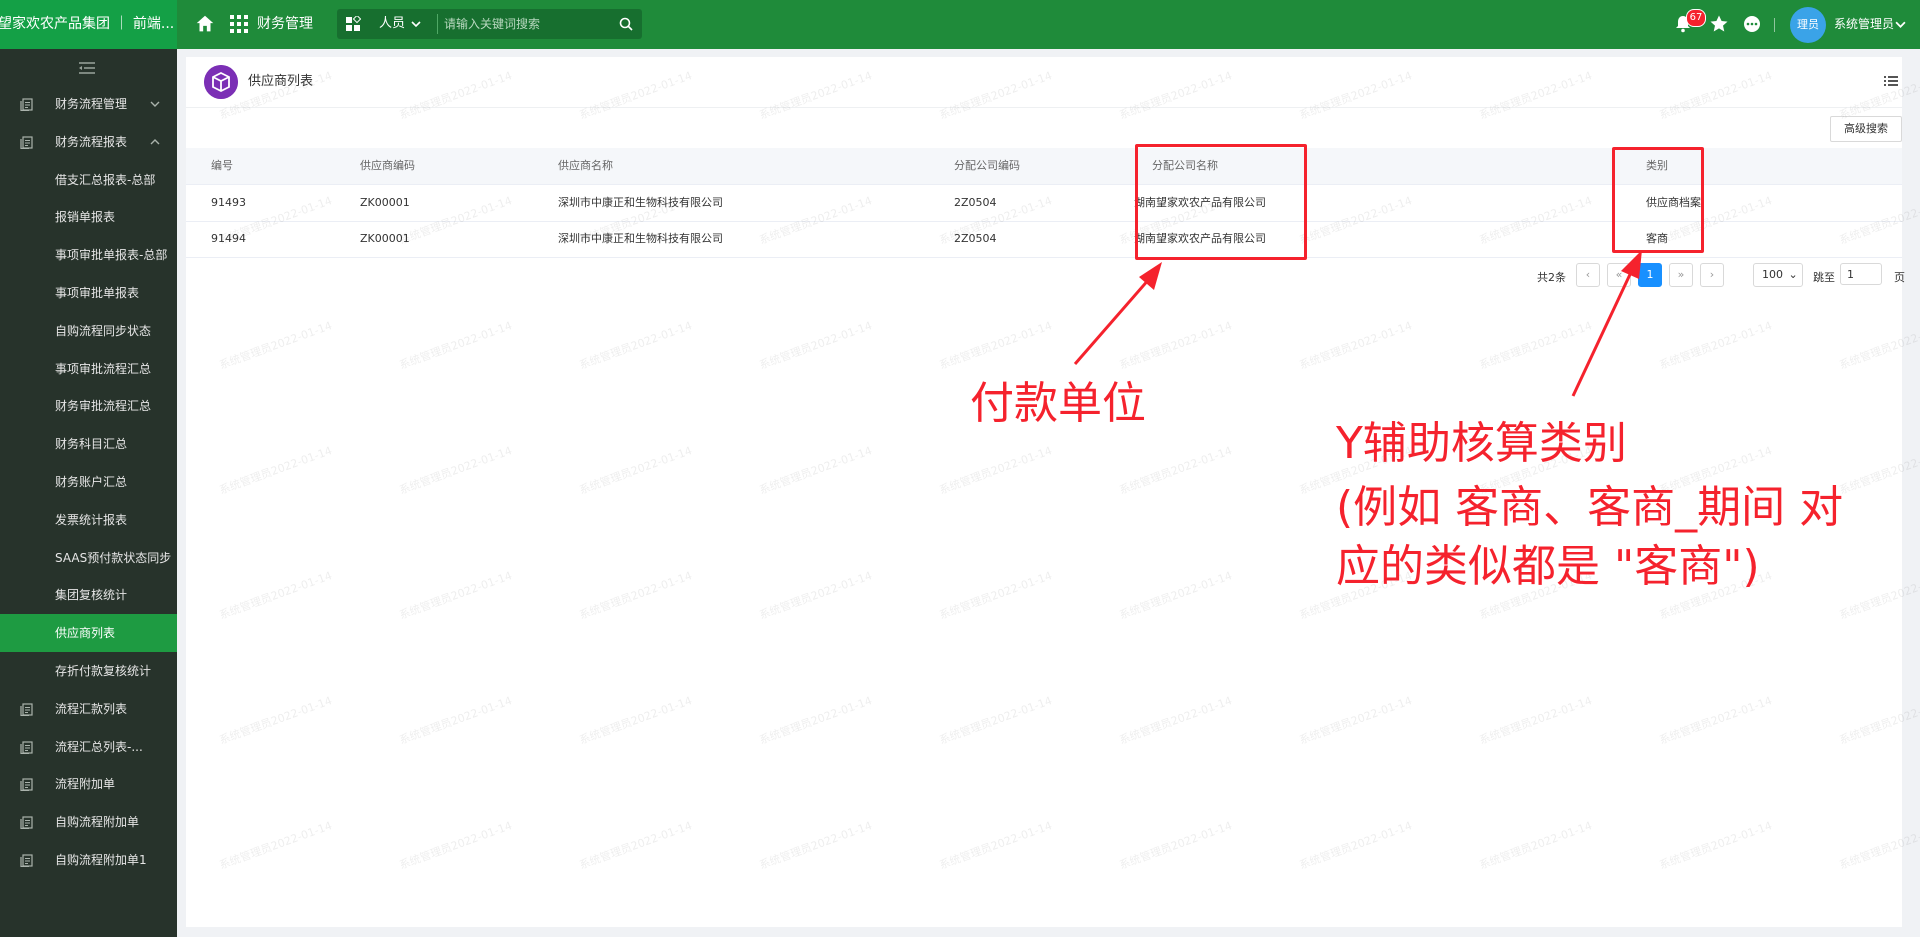  I want to click on chevron-up-icon, so click(155, 142).